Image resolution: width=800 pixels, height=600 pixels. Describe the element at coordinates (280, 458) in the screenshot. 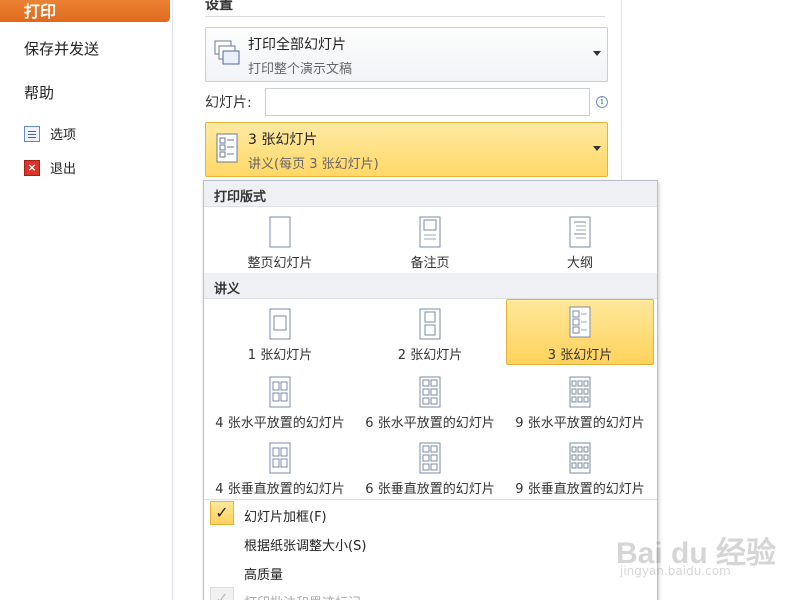

I see `handout-4v-icon` at that location.